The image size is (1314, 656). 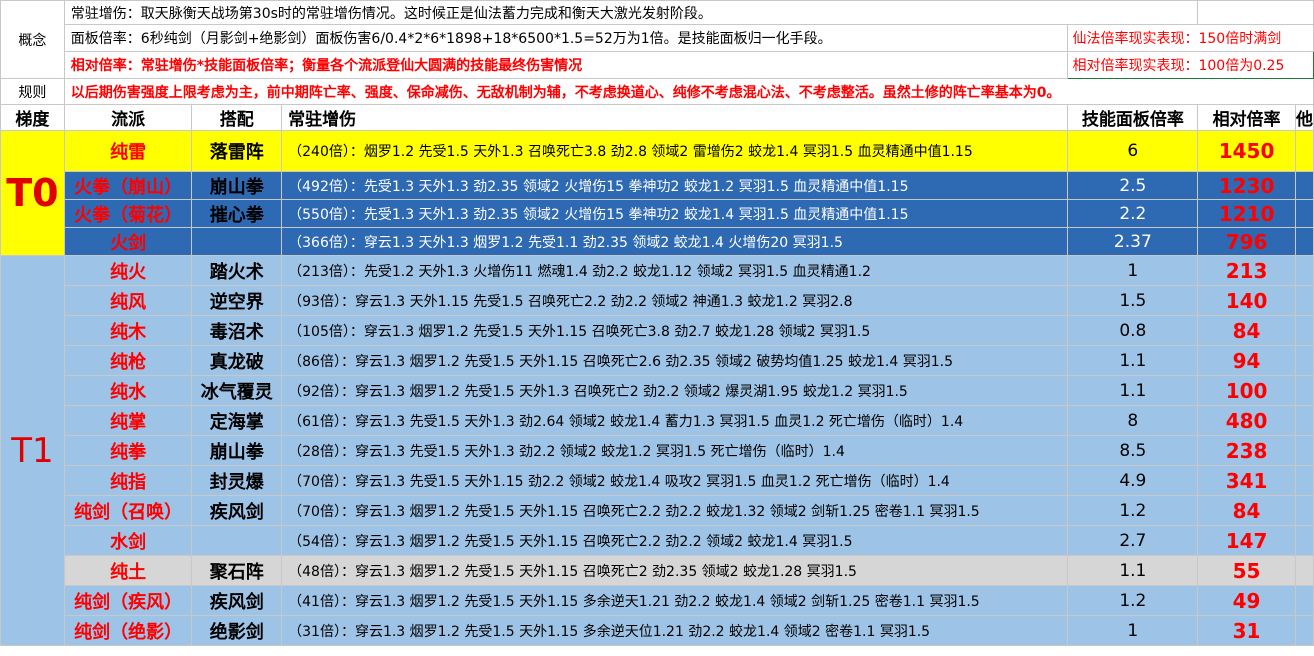 I want to click on skill-ratio-cell: 1.5, so click(x=1133, y=300).